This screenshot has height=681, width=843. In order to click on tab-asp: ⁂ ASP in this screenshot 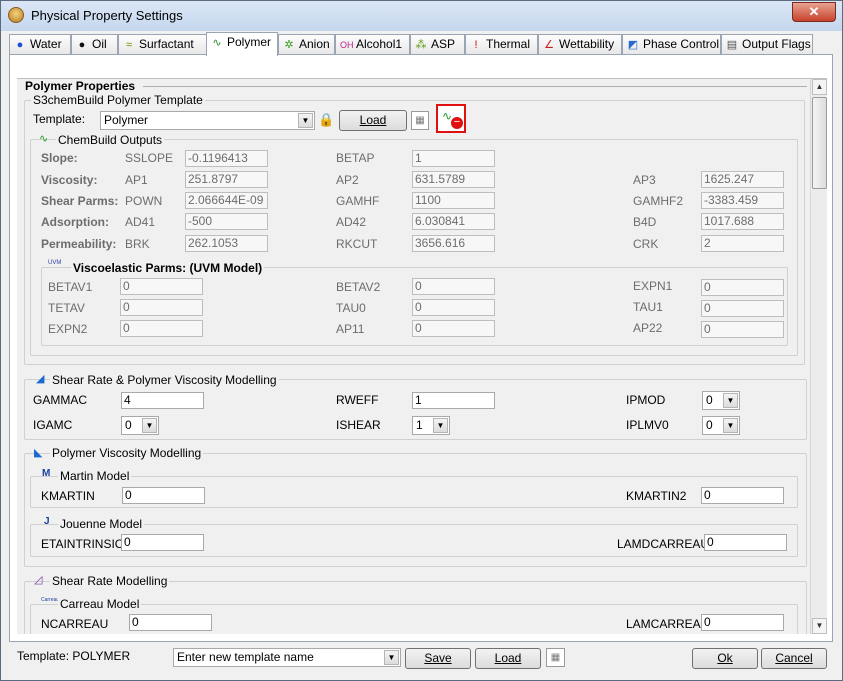, I will do `click(437, 44)`.